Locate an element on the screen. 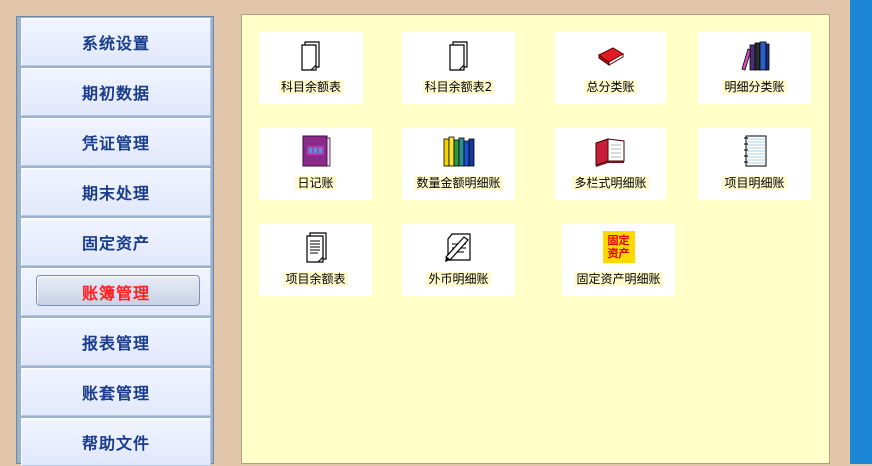 Image resolution: width=872 pixels, height=466 pixels. tile-label: 数量金额明细账 is located at coordinates (458, 183).